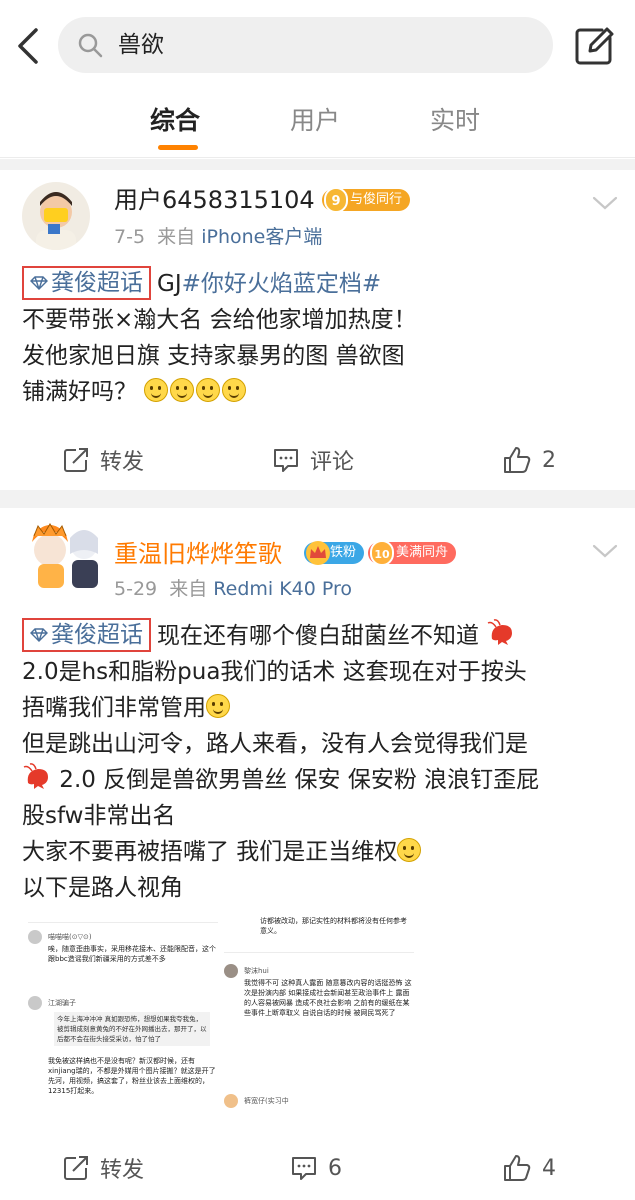 Image resolution: width=635 pixels, height=1200 pixels. Describe the element at coordinates (210, 852) in the screenshot. I see `text-line: 大家不要再被捂嘴了 我们是正当维权` at that location.